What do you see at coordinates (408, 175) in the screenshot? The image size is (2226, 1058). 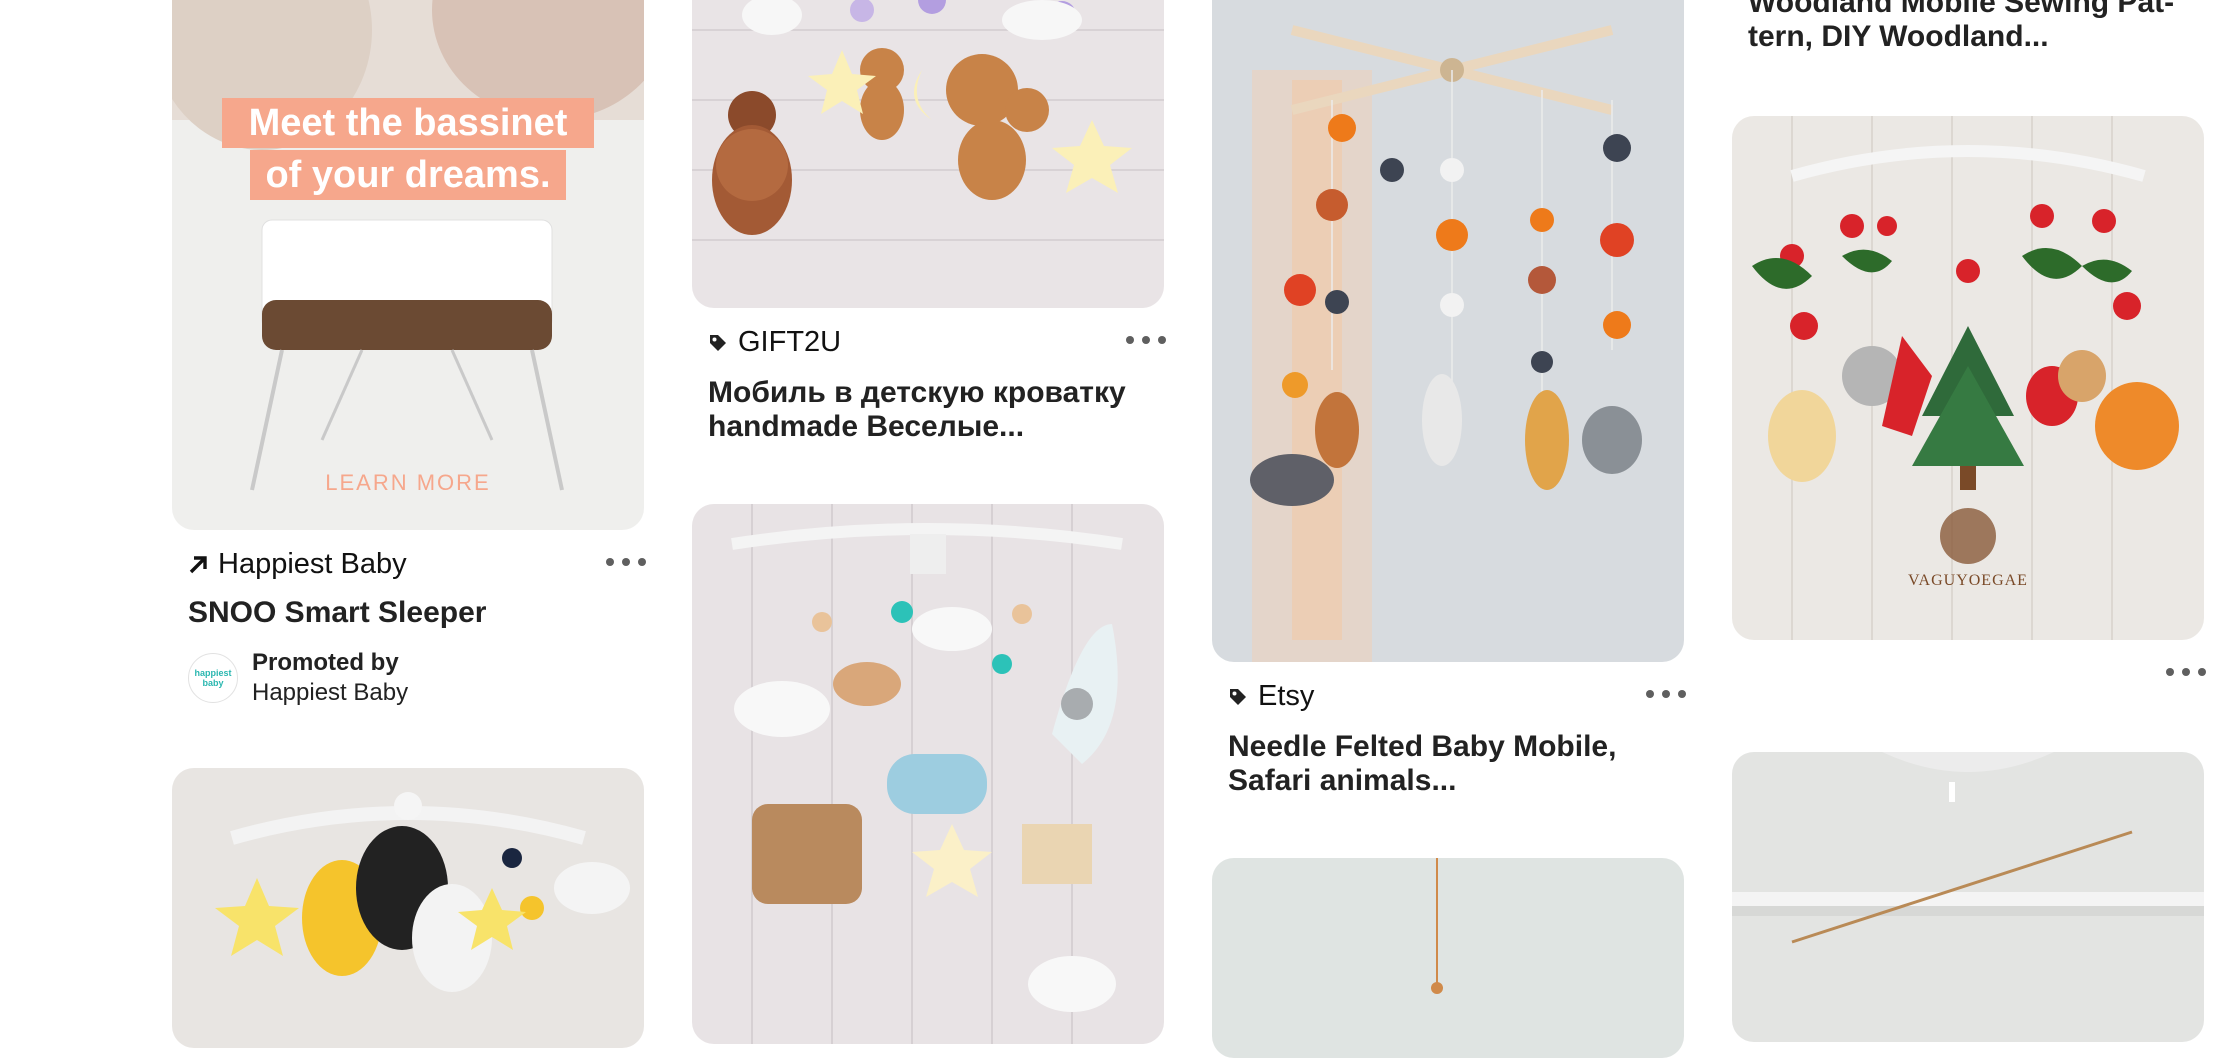 I see `ad-headline-line2: of your dreams.` at bounding box center [408, 175].